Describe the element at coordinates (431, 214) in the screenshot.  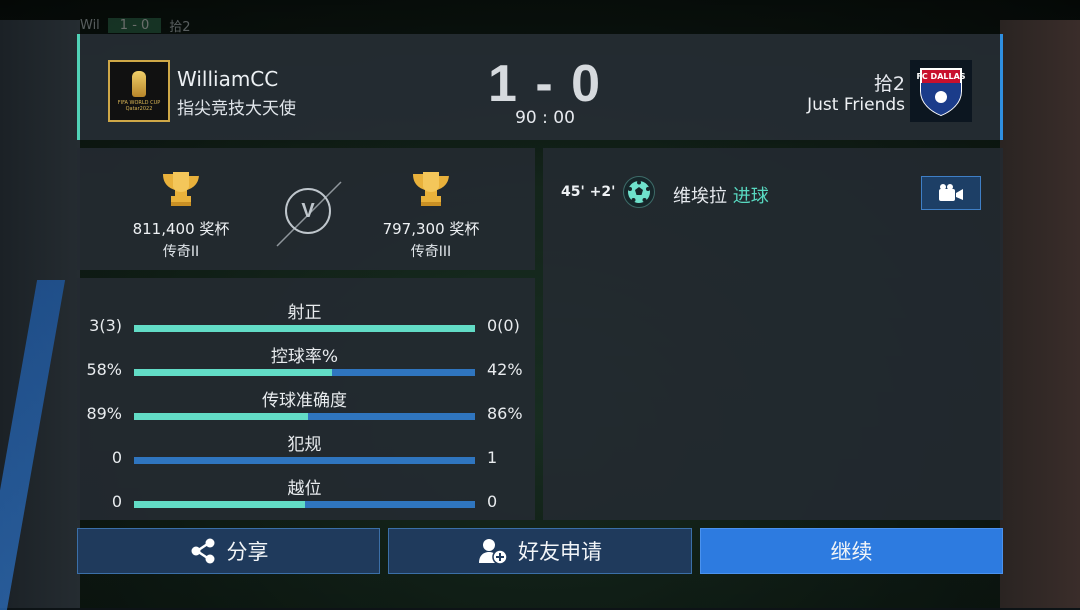
I see `away-trophy-block: 797,300 奖杯 传奇III` at that location.